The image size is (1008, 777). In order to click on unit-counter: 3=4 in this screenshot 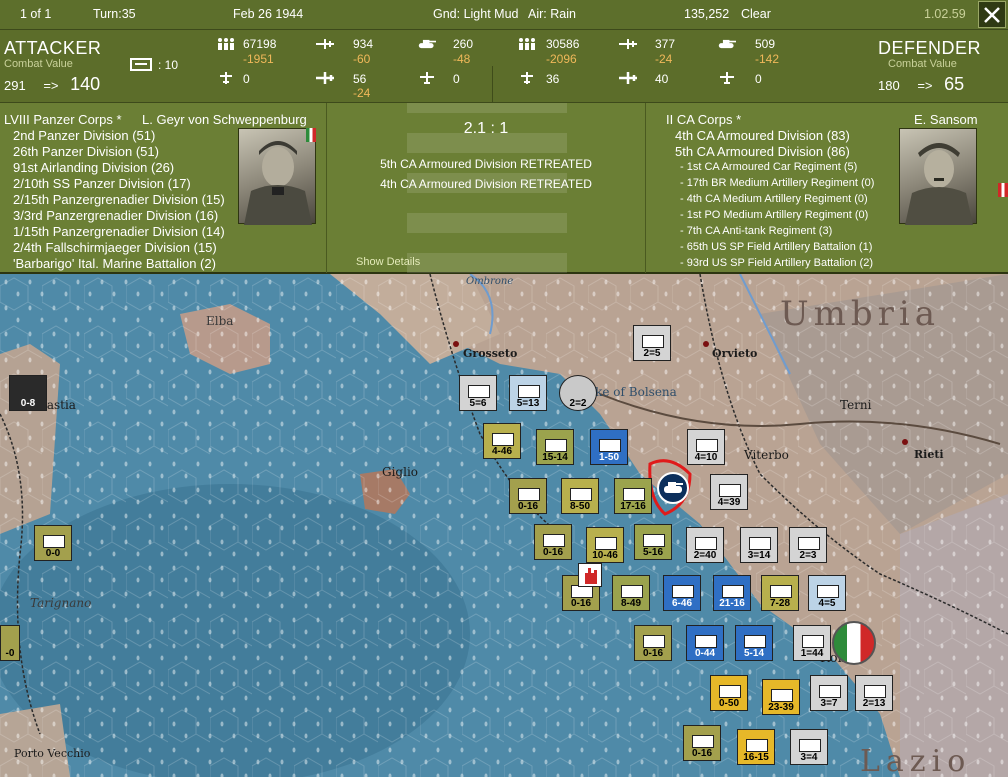, I will do `click(809, 747)`.